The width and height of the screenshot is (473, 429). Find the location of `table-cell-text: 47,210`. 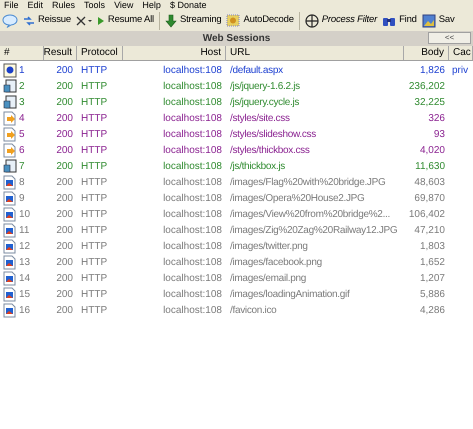

table-cell-text: 47,210 is located at coordinates (429, 231).